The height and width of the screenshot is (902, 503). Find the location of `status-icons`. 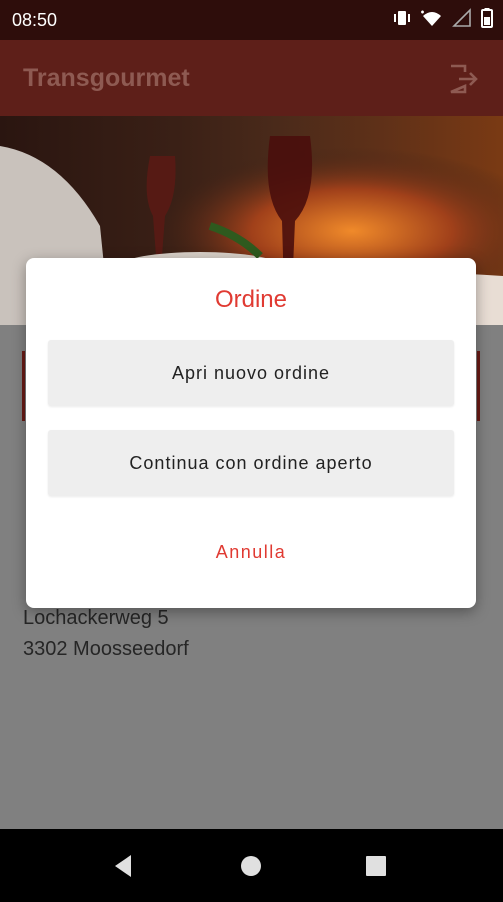

status-icons is located at coordinates (442, 20).